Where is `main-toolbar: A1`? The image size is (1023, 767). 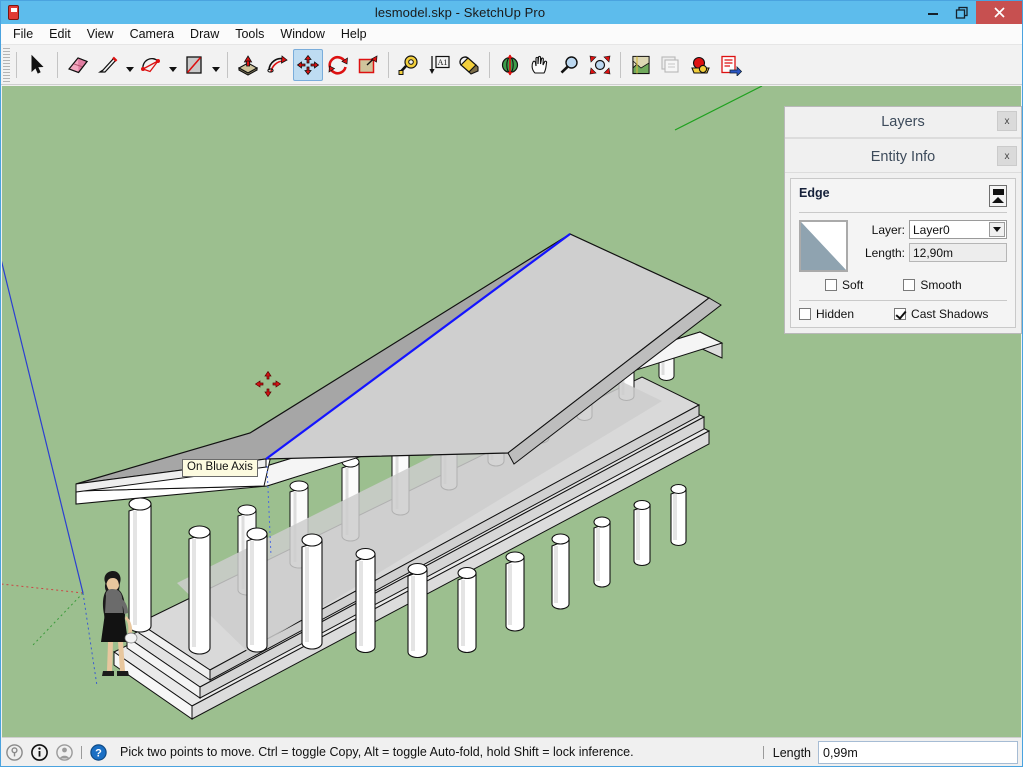 main-toolbar: A1 is located at coordinates (511, 65).